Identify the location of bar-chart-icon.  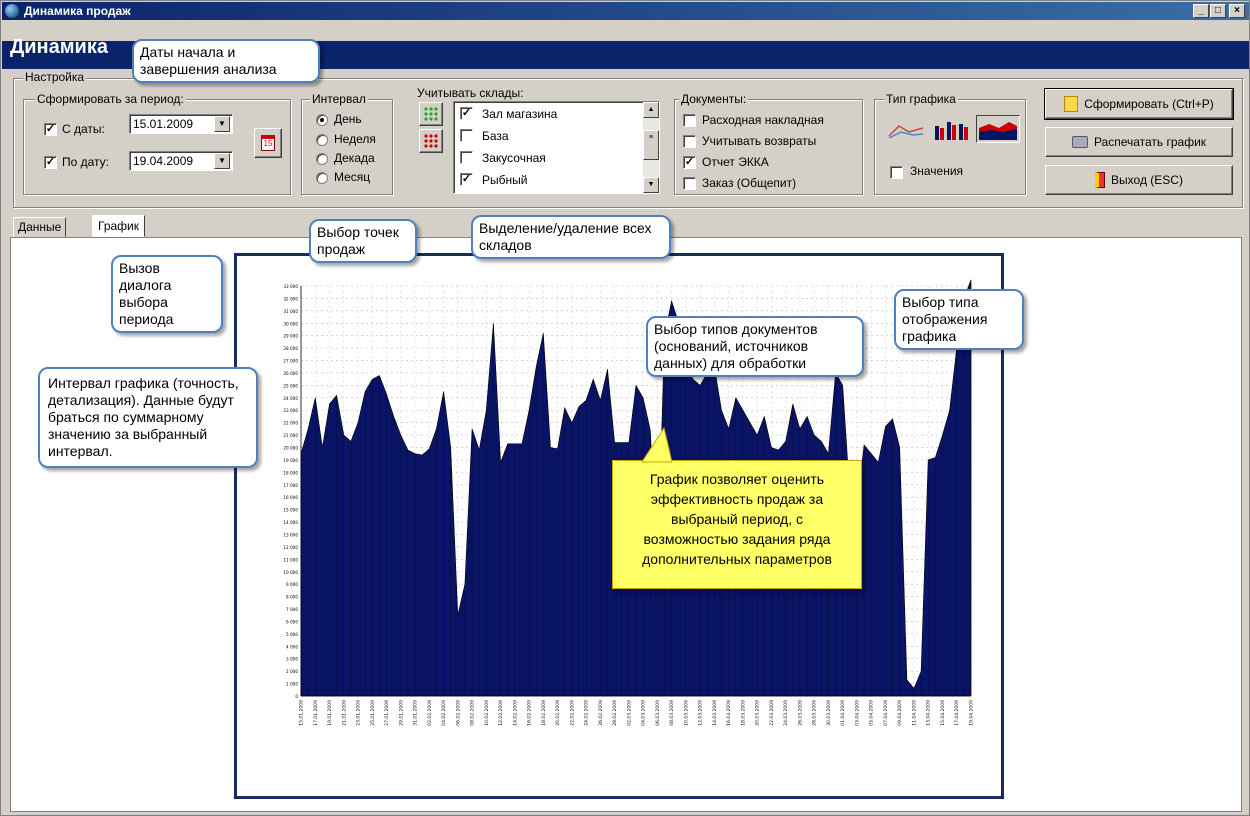
(953, 130).